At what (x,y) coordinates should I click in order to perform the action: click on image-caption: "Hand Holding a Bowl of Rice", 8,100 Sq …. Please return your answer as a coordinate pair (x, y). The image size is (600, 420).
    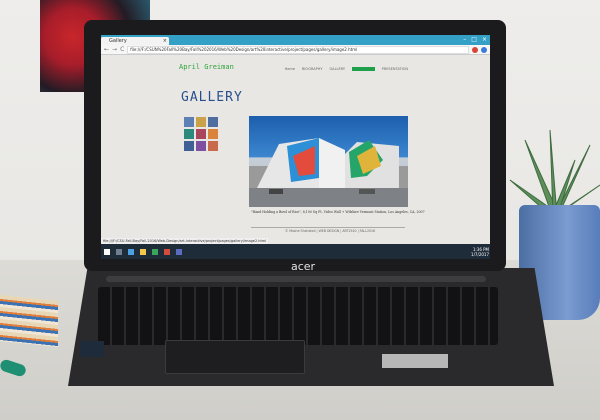
    Looking at the image, I should click on (338, 212).